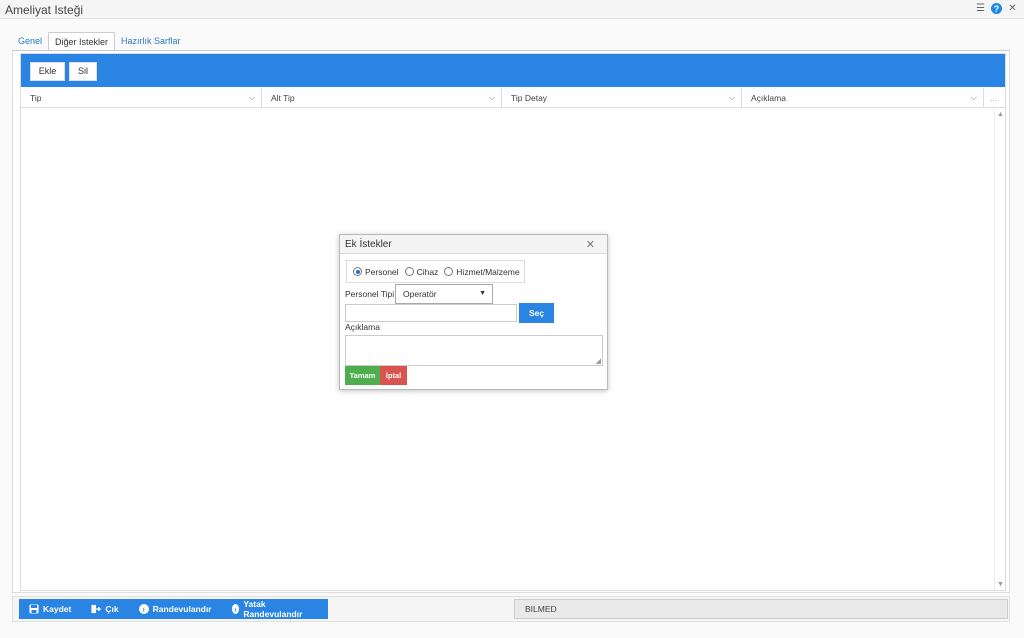  What do you see at coordinates (182, 609) in the screenshot?
I see `action-label: Randevulandır` at bounding box center [182, 609].